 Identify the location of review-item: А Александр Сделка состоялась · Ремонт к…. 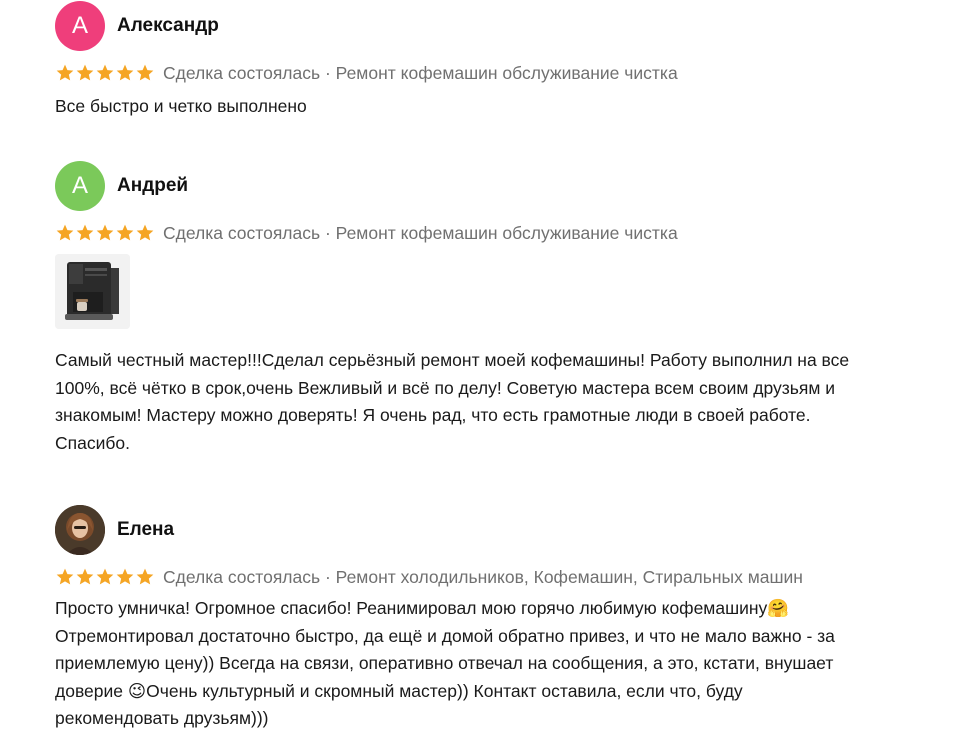
(500, 61).